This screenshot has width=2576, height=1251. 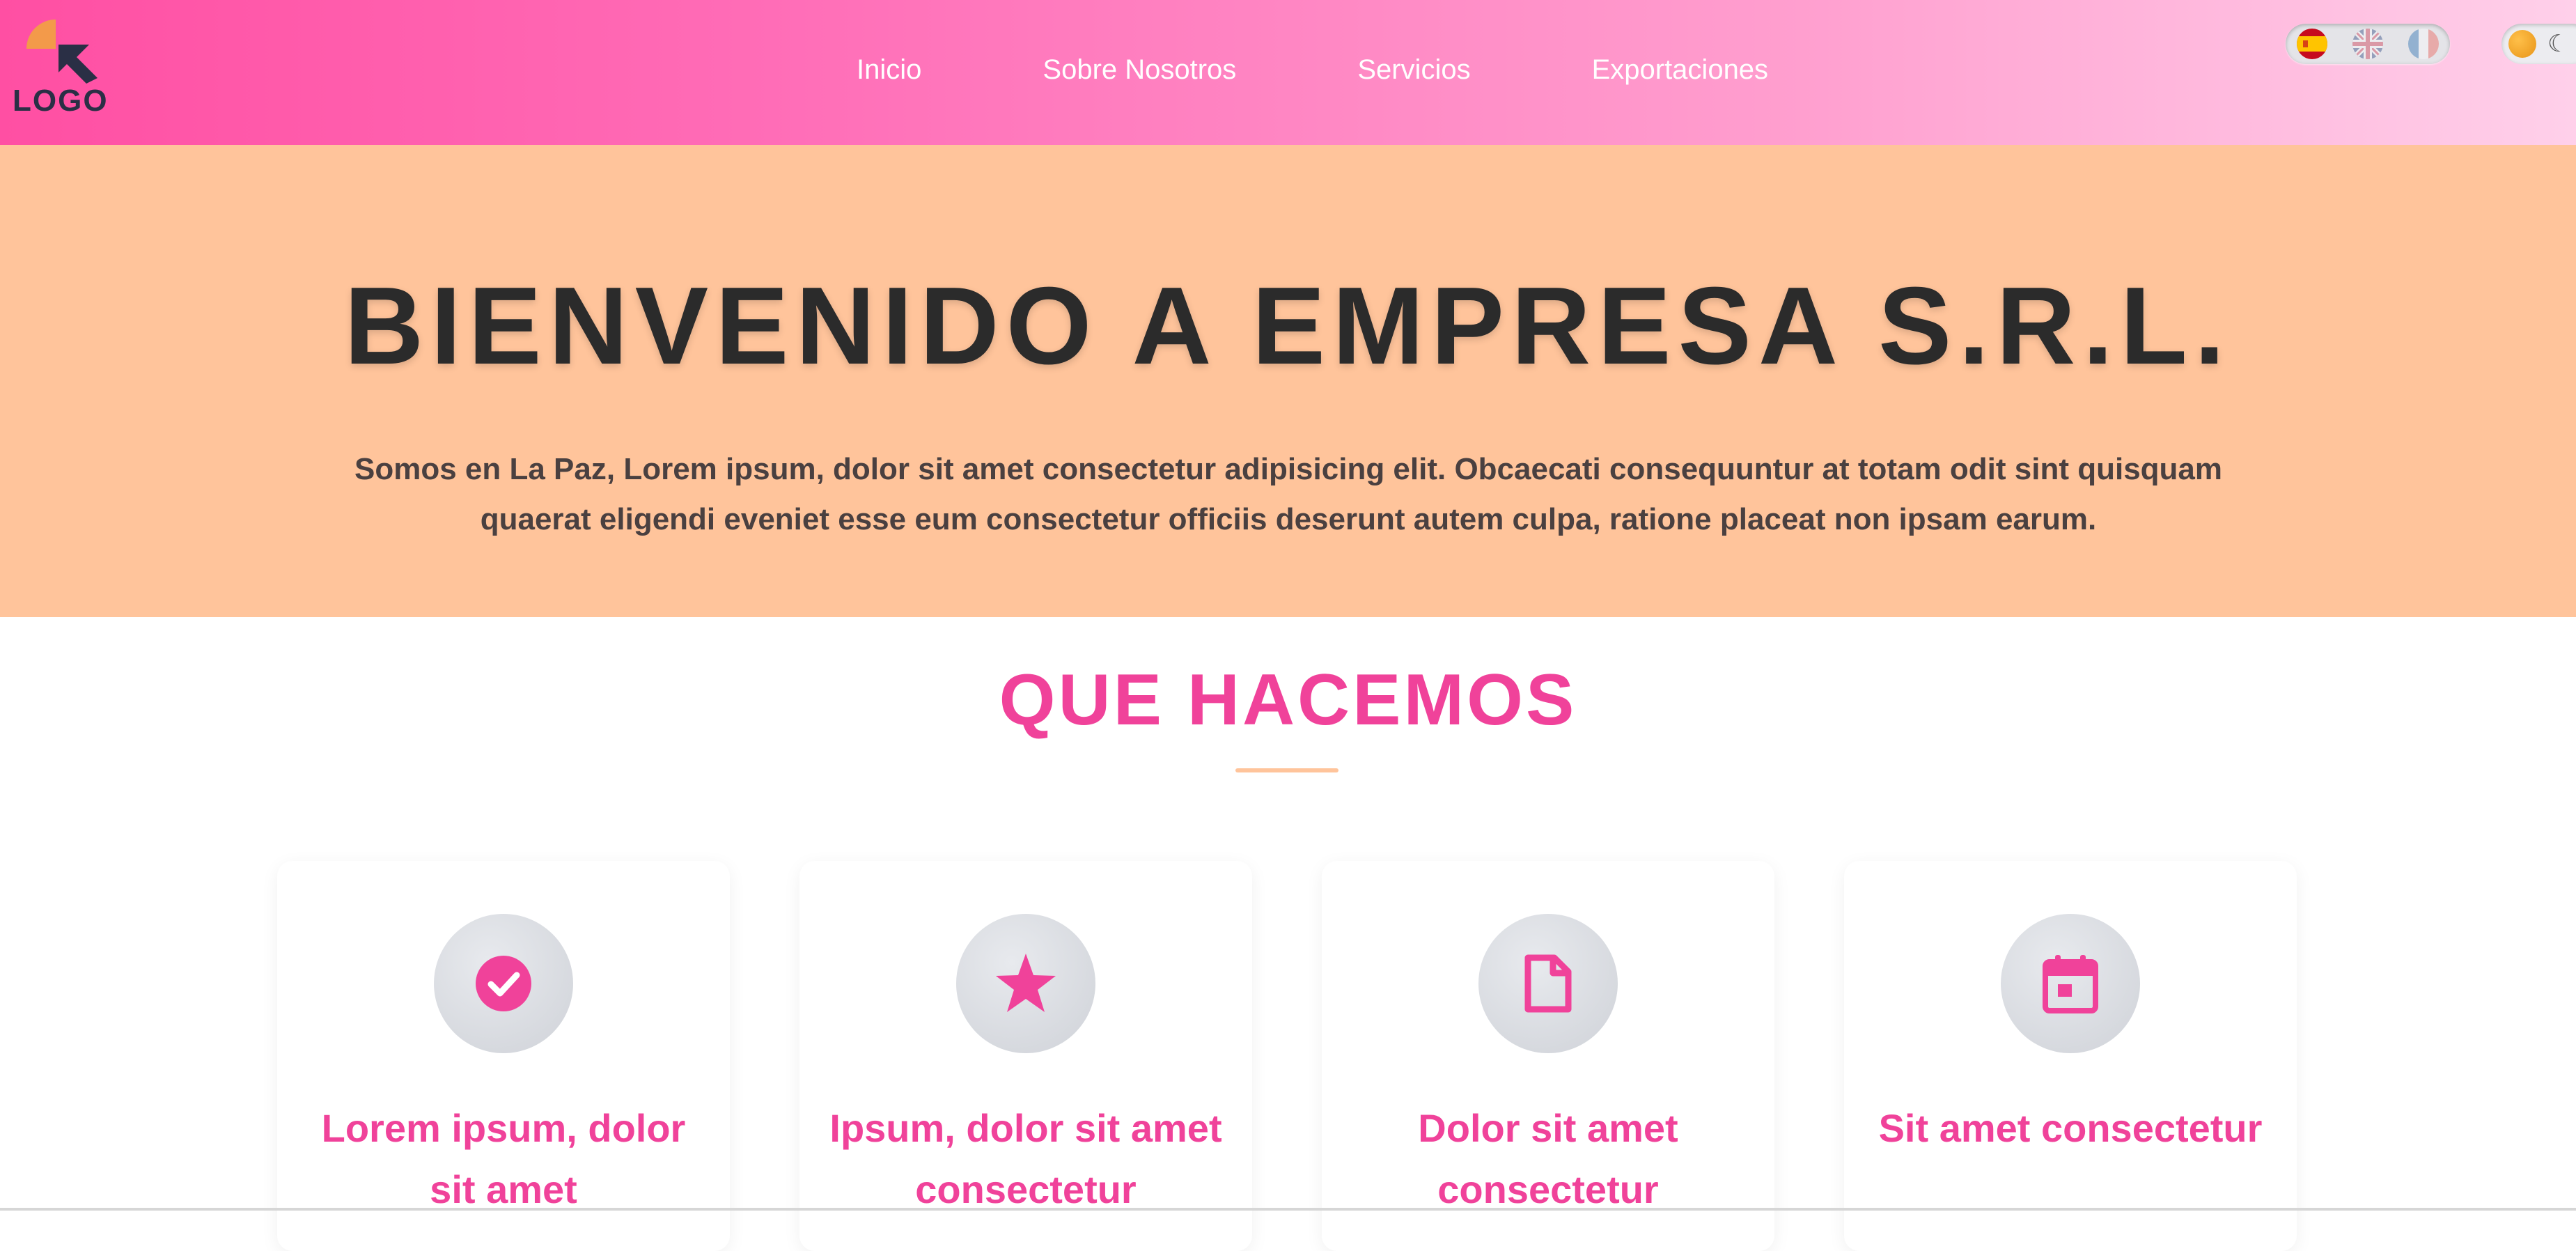 What do you see at coordinates (504, 1158) in the screenshot?
I see `card-title: Lorem ipsum, dolor sit amet` at bounding box center [504, 1158].